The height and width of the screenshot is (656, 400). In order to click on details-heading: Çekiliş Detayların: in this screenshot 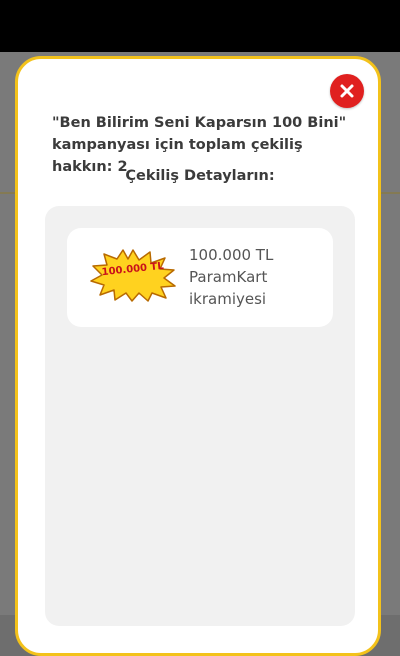, I will do `click(200, 176)`.